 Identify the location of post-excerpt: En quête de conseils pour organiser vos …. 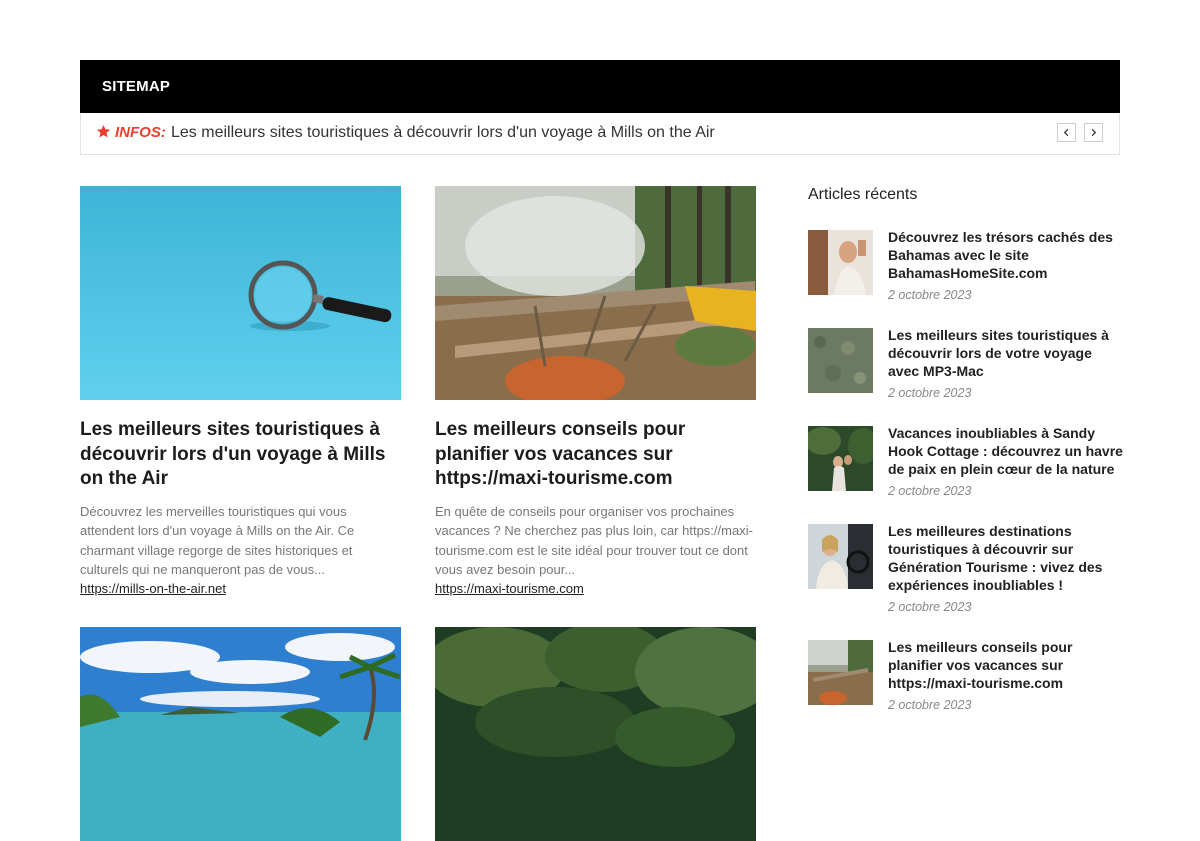
(594, 540).